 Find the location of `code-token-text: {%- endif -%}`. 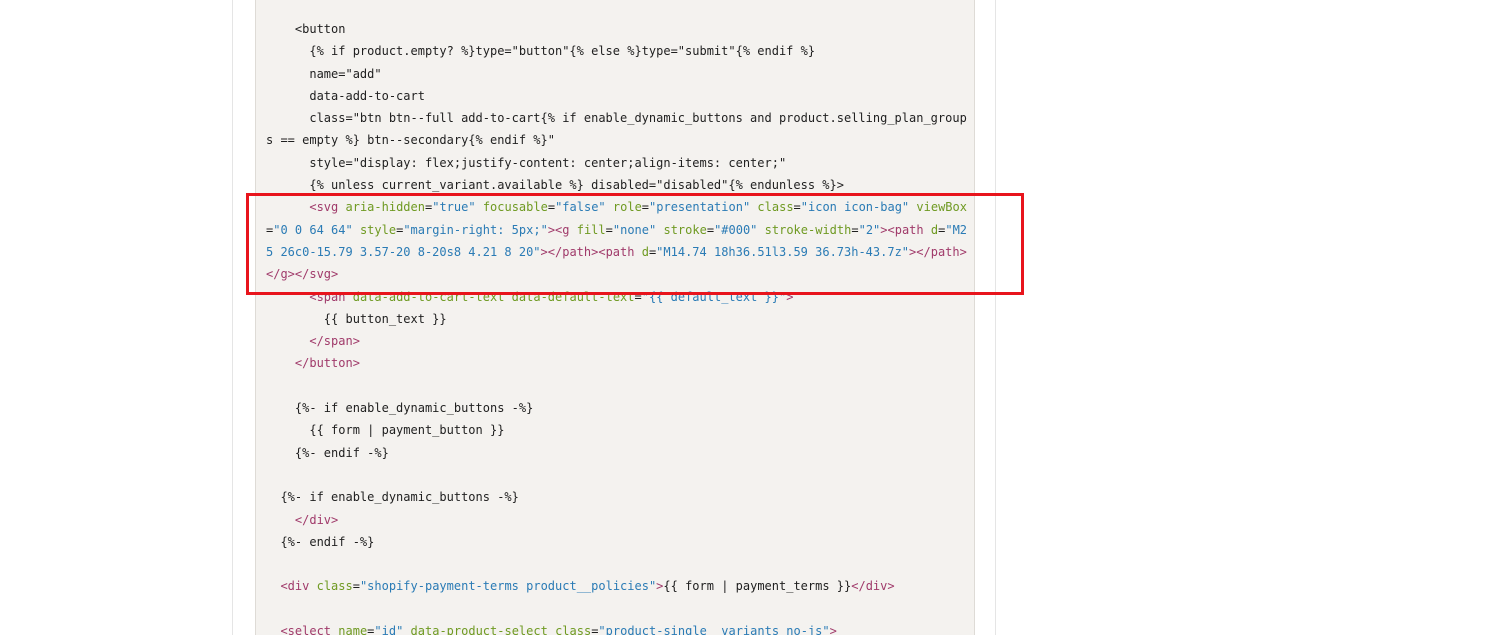

code-token-text: {%- endif -%} is located at coordinates (320, 541).